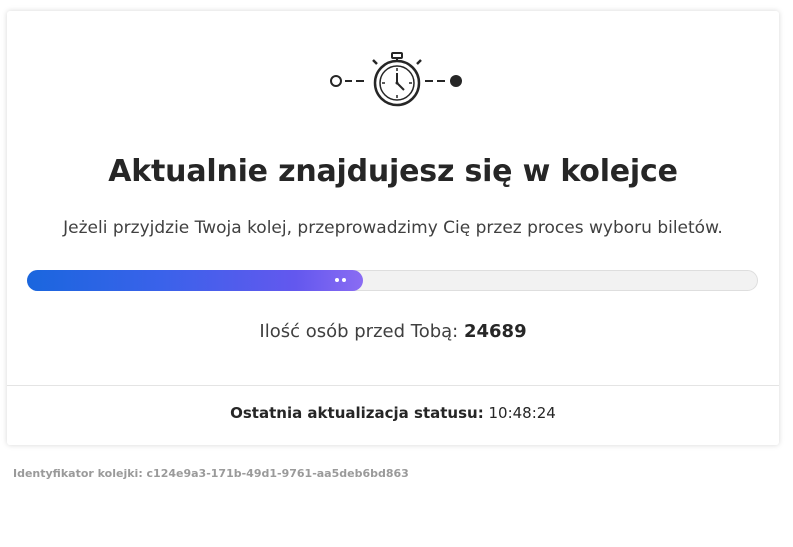 Image resolution: width=793 pixels, height=547 pixels. I want to click on people-ahead-line: Ilość osób przed Tobą: 24689, so click(393, 331).